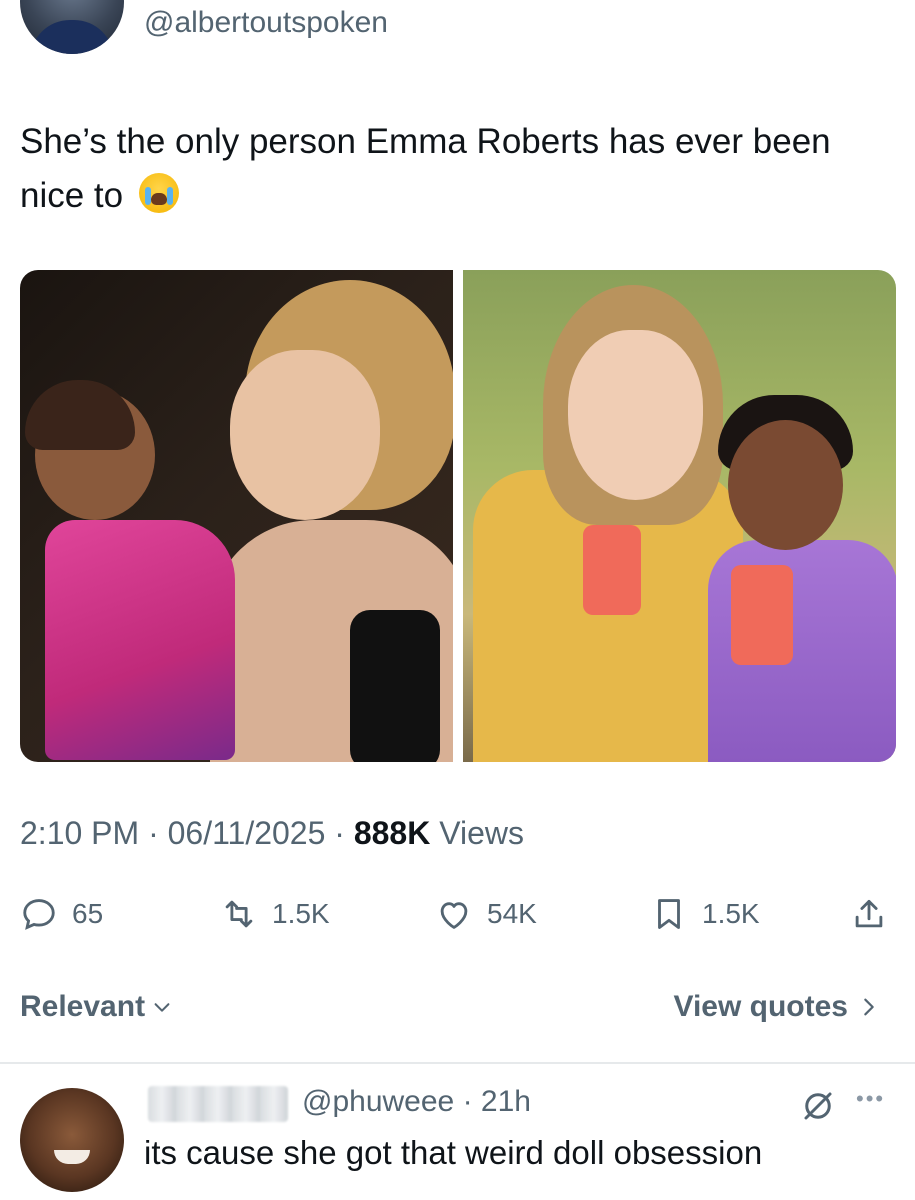 The width and height of the screenshot is (915, 1200). What do you see at coordinates (457, 1063) in the screenshot?
I see `divider` at bounding box center [457, 1063].